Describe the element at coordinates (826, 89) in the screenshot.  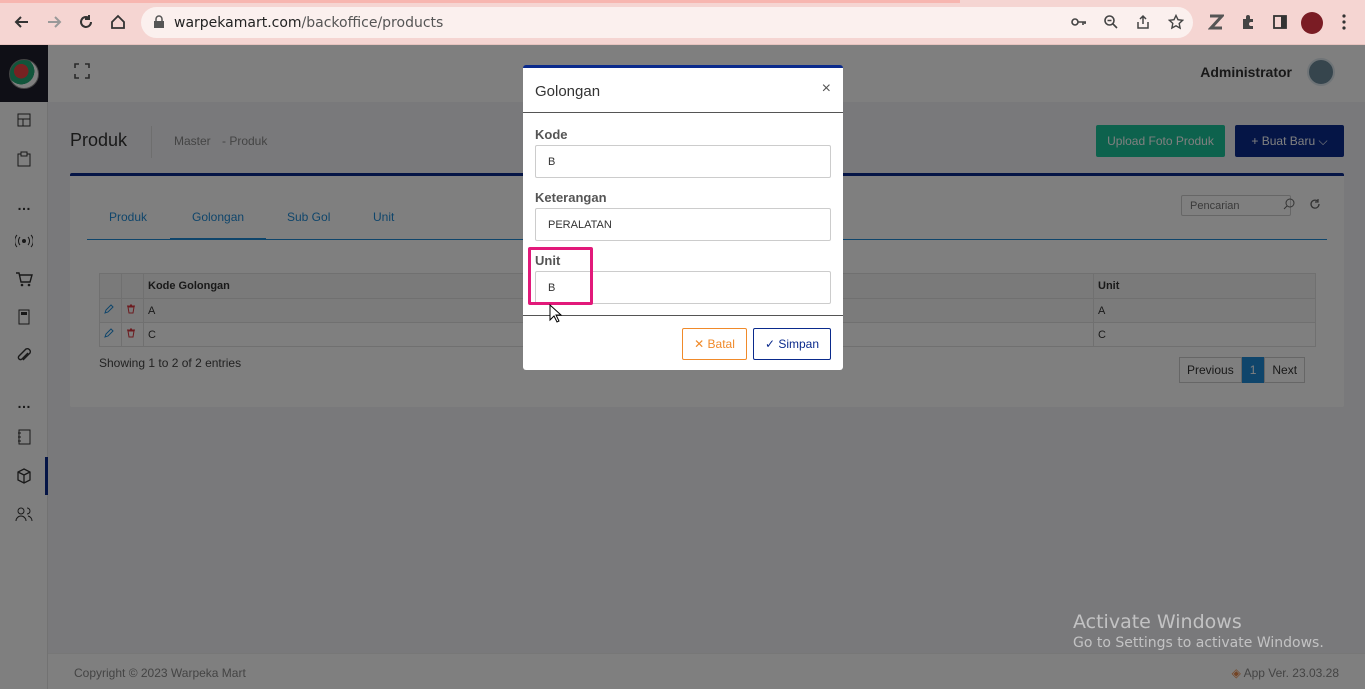
I see `close-icon: ×` at that location.